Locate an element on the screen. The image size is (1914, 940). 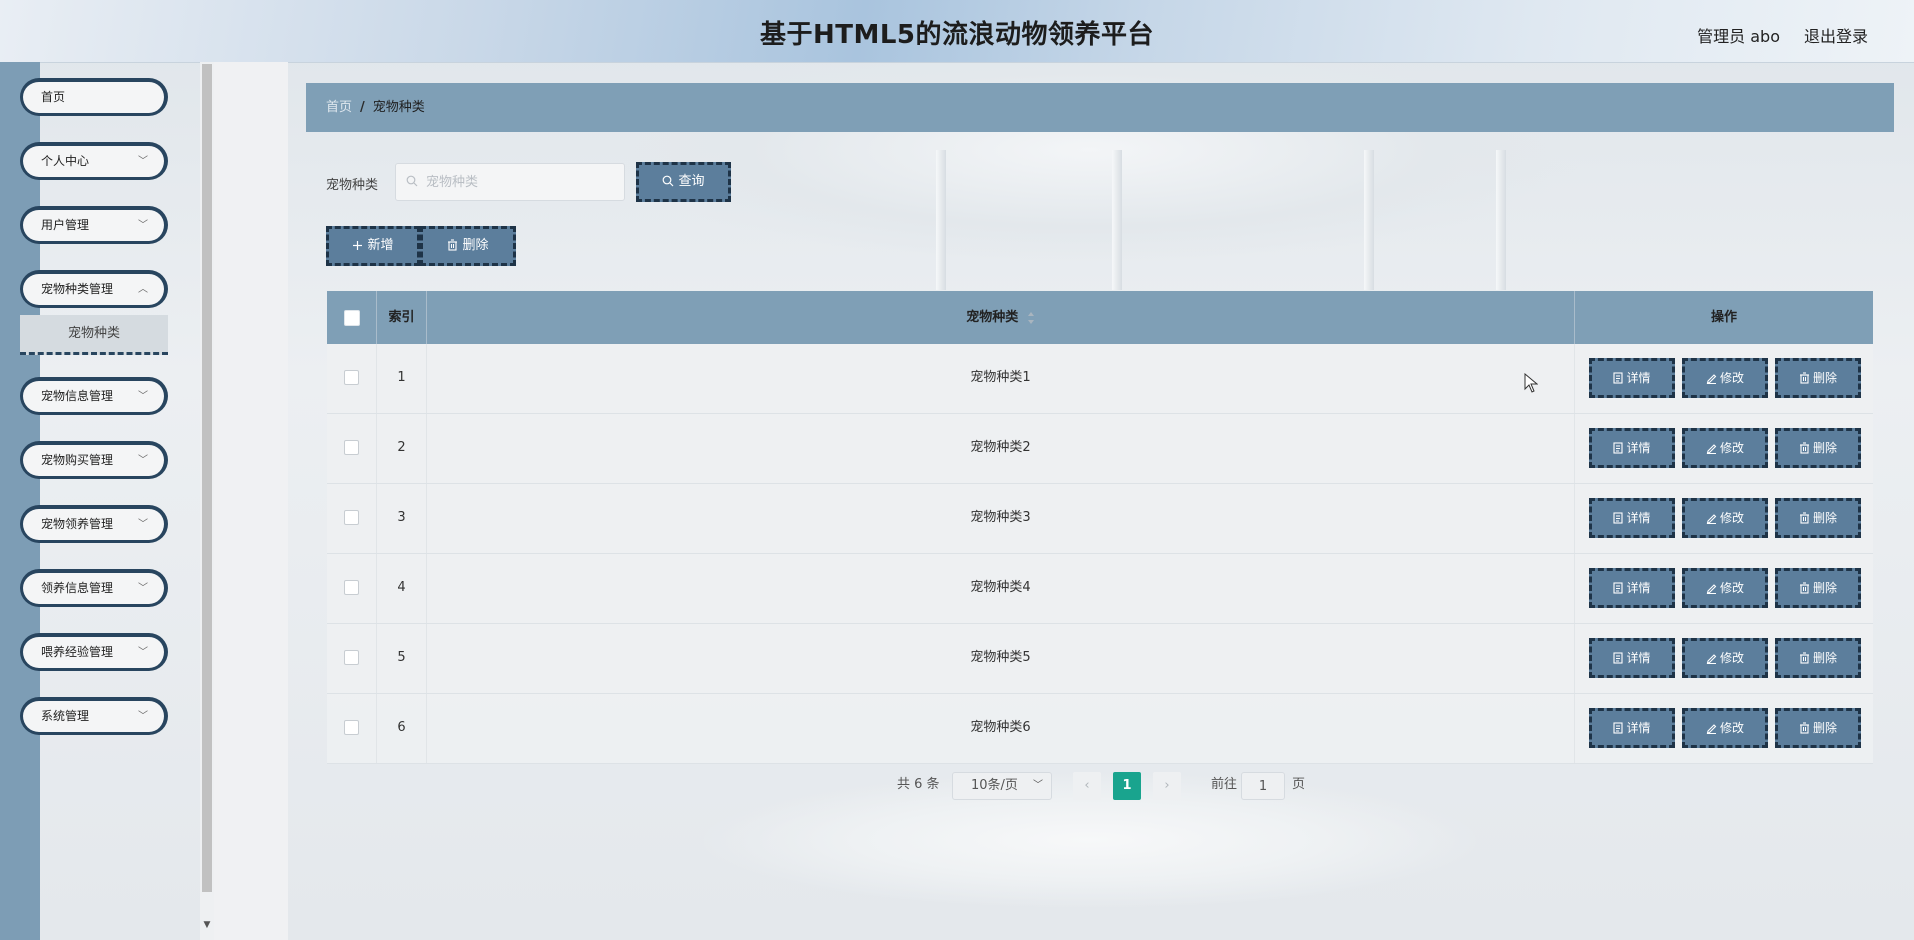
sidebar-item-pet-type-management: 宠物种类管理 ︿ is located at coordinates (94, 289).